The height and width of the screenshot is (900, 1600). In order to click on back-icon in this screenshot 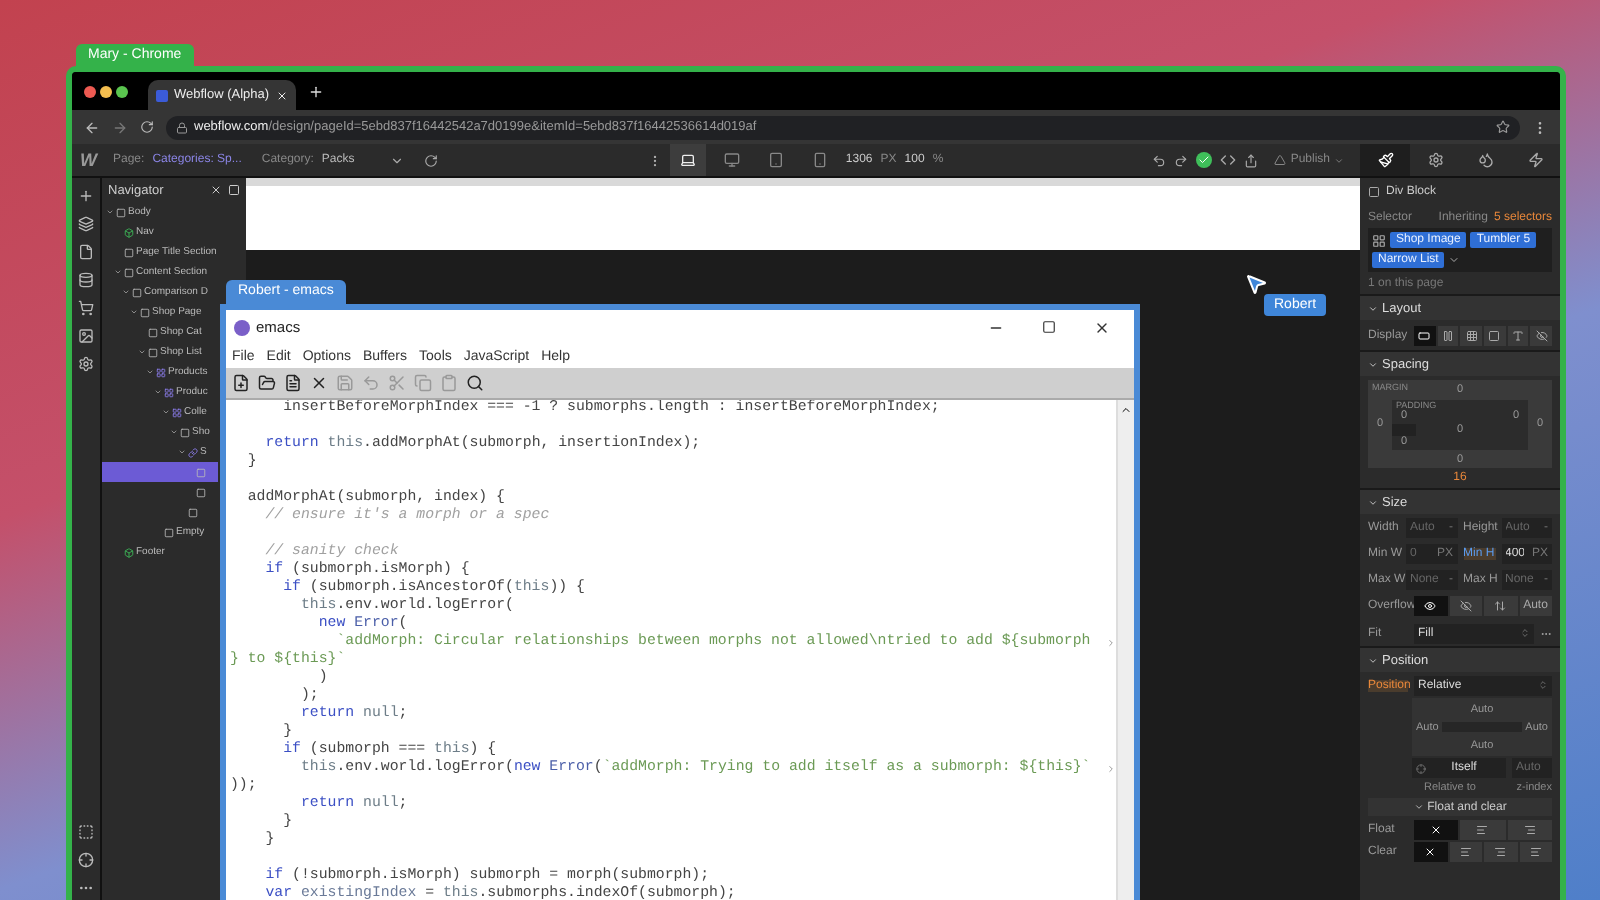, I will do `click(92, 127)`.